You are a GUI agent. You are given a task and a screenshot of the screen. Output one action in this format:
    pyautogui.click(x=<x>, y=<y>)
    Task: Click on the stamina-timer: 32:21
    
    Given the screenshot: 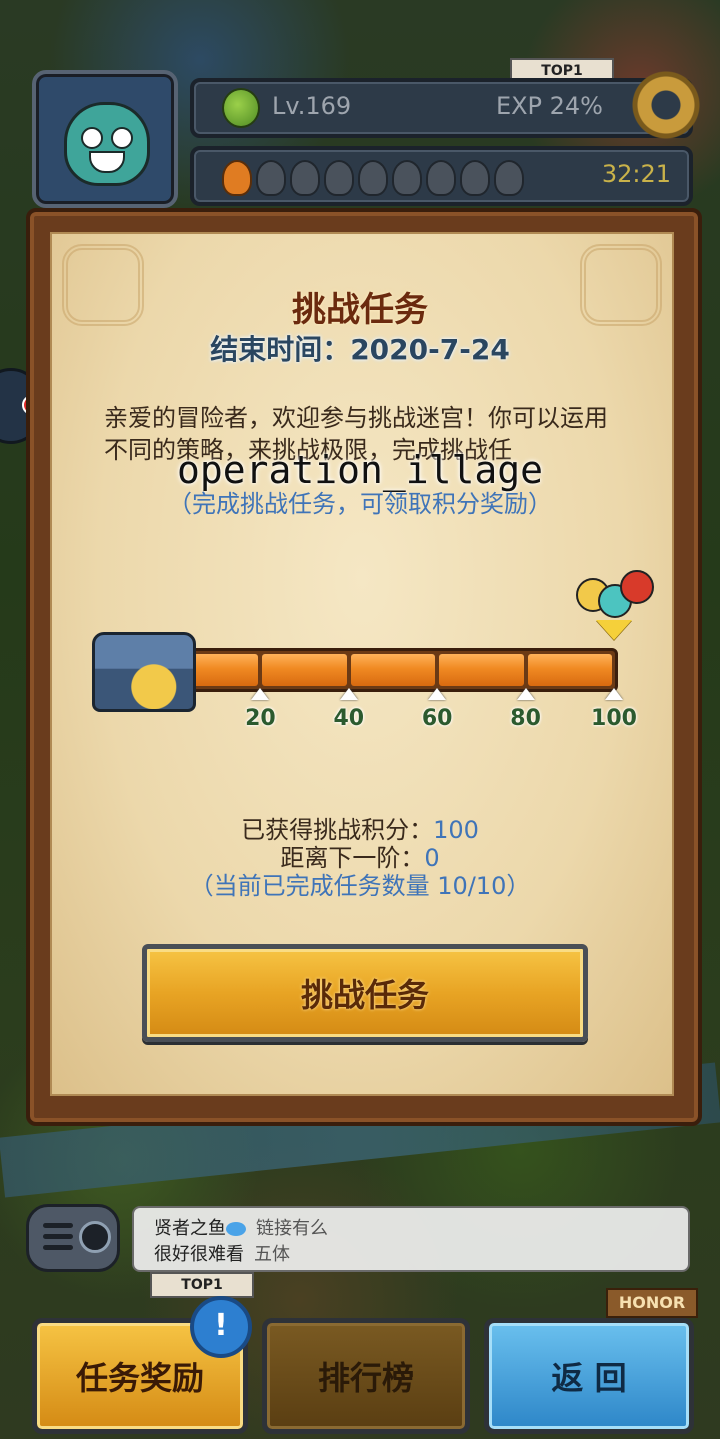 What is the action you would take?
    pyautogui.click(x=636, y=174)
    